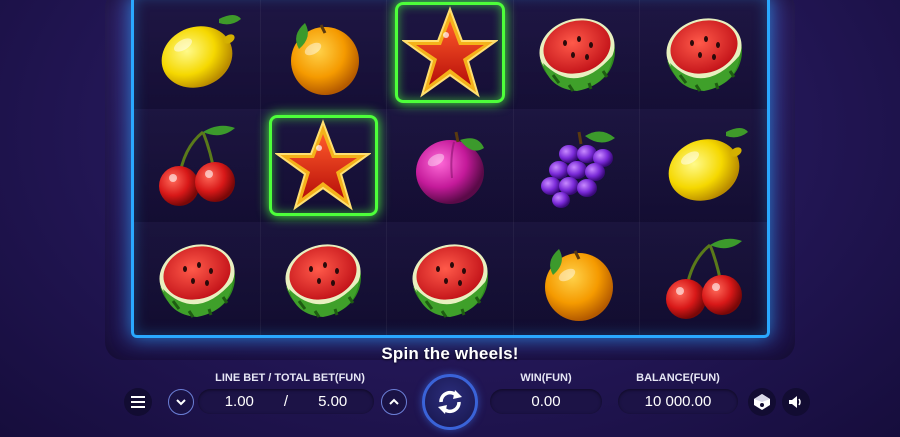 The image size is (900, 437). I want to click on bet-display: 1.00 / 5.00, so click(286, 401).